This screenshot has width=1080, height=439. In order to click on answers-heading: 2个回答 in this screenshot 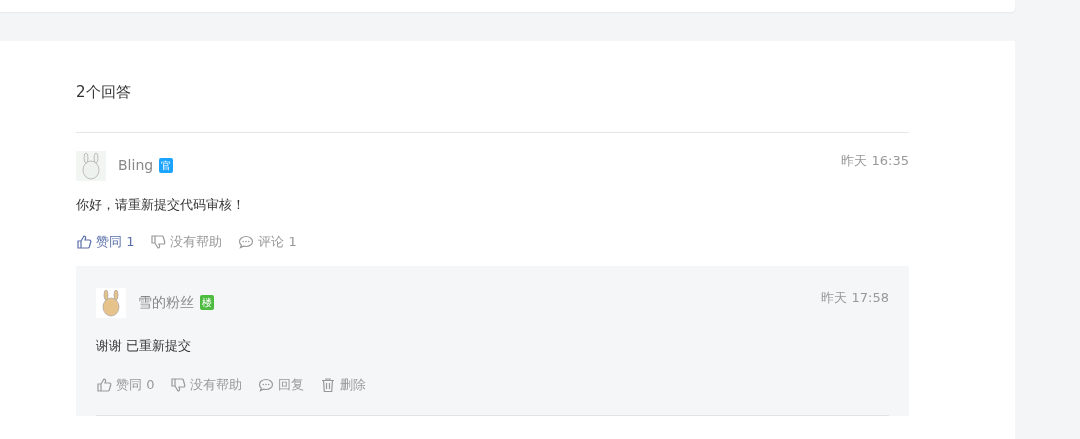, I will do `click(492, 107)`.